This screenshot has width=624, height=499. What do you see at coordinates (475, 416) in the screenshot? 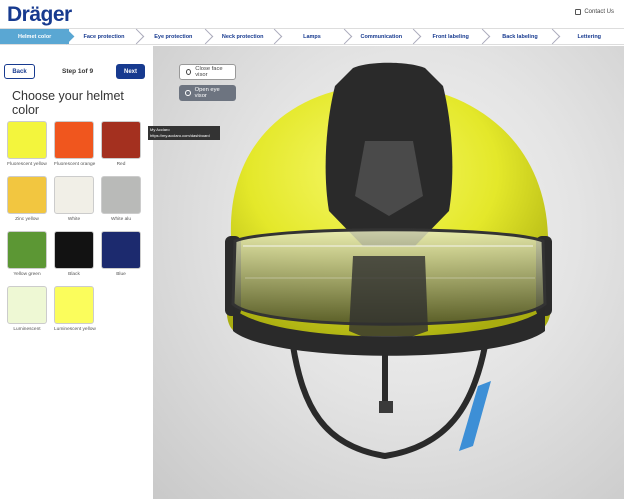
I see `blue-strap-tab` at bounding box center [475, 416].